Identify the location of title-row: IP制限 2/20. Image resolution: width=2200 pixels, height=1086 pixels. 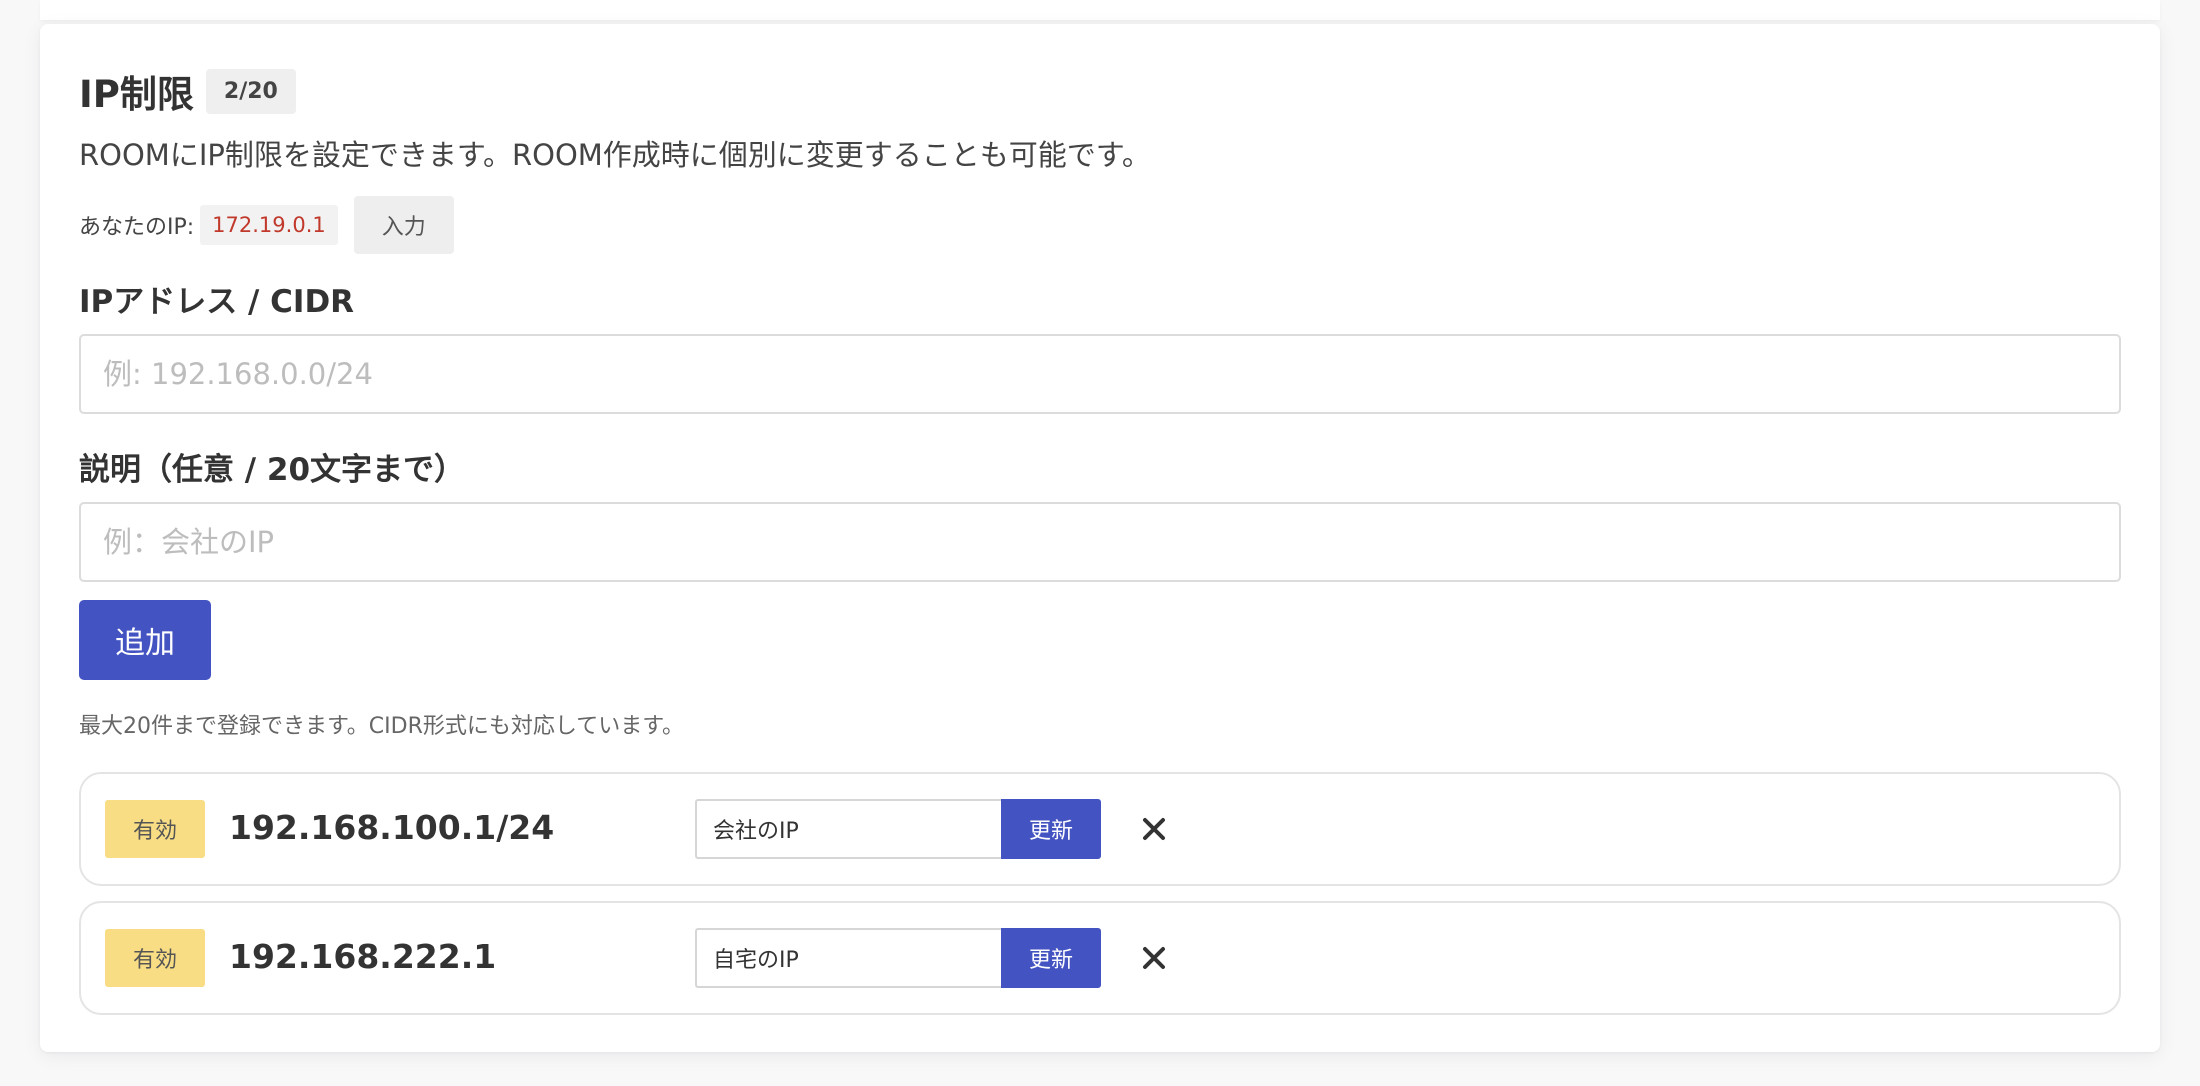
(187, 91).